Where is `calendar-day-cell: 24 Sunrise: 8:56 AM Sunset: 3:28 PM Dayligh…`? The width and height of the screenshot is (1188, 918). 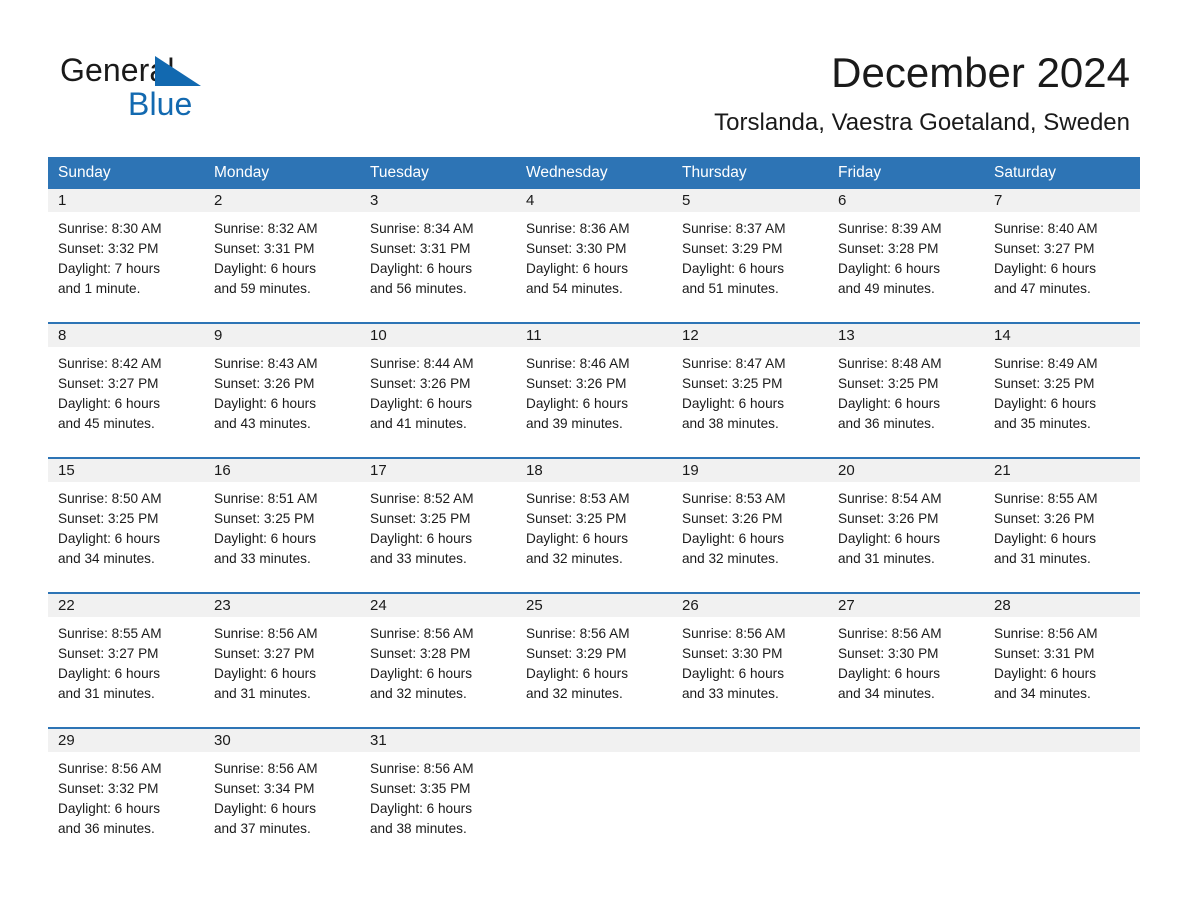 calendar-day-cell: 24 Sunrise: 8:56 AM Sunset: 3:28 PM Dayligh… is located at coordinates (438, 660).